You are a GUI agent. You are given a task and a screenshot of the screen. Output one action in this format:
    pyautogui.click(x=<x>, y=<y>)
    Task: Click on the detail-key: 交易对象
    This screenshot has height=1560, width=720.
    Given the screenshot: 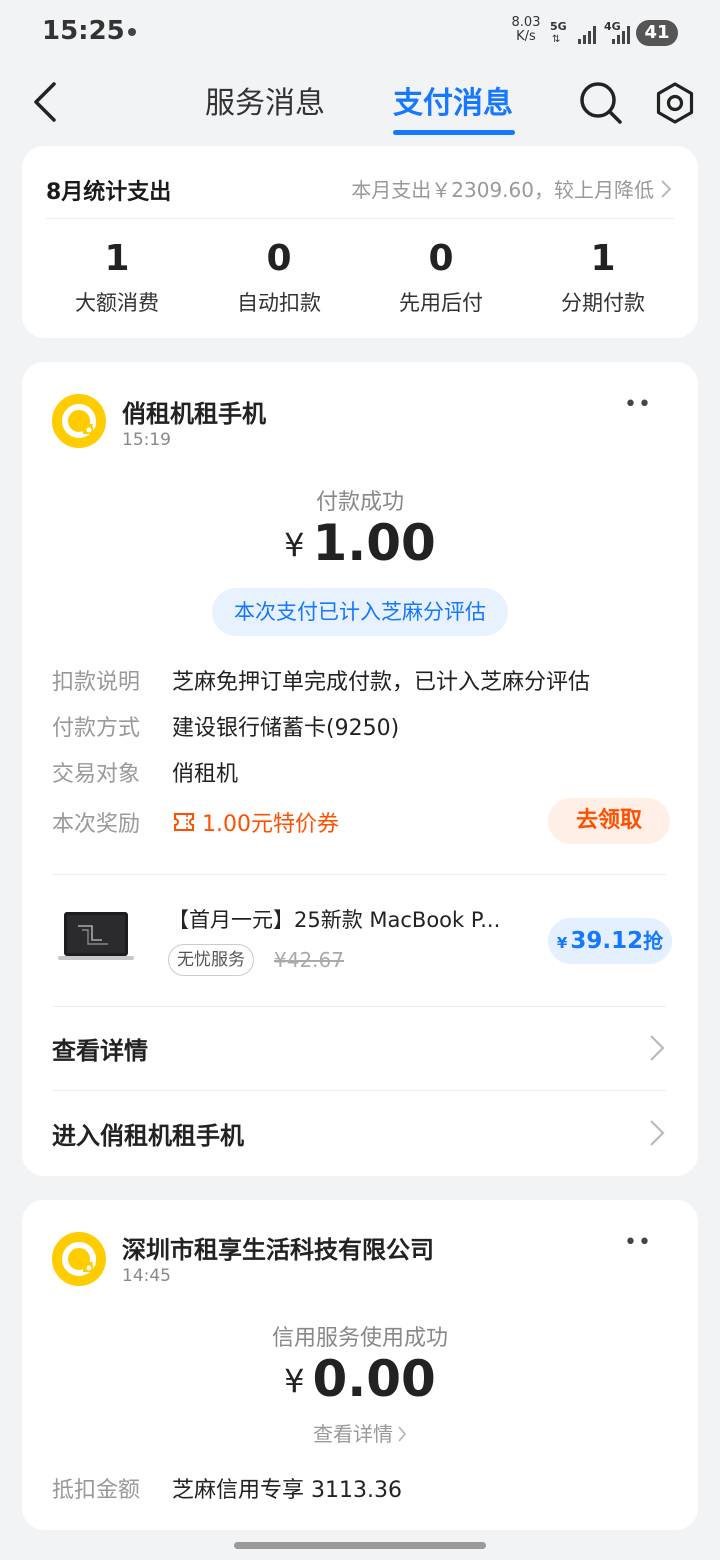 What is the action you would take?
    pyautogui.click(x=96, y=774)
    